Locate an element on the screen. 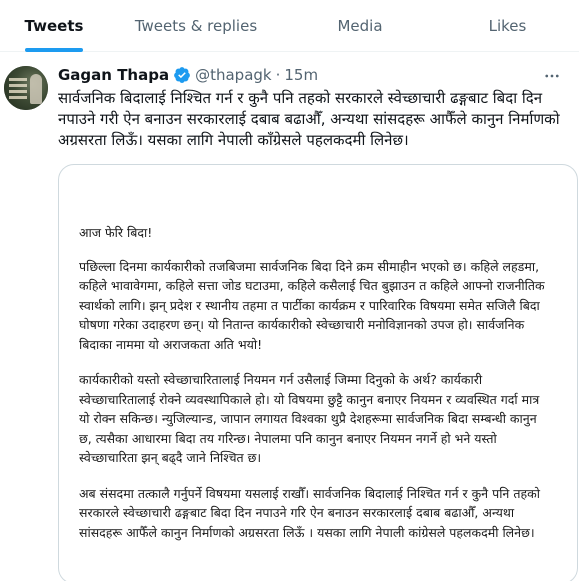 The image size is (579, 581). author-name: Gagan Thapa is located at coordinates (113, 75).